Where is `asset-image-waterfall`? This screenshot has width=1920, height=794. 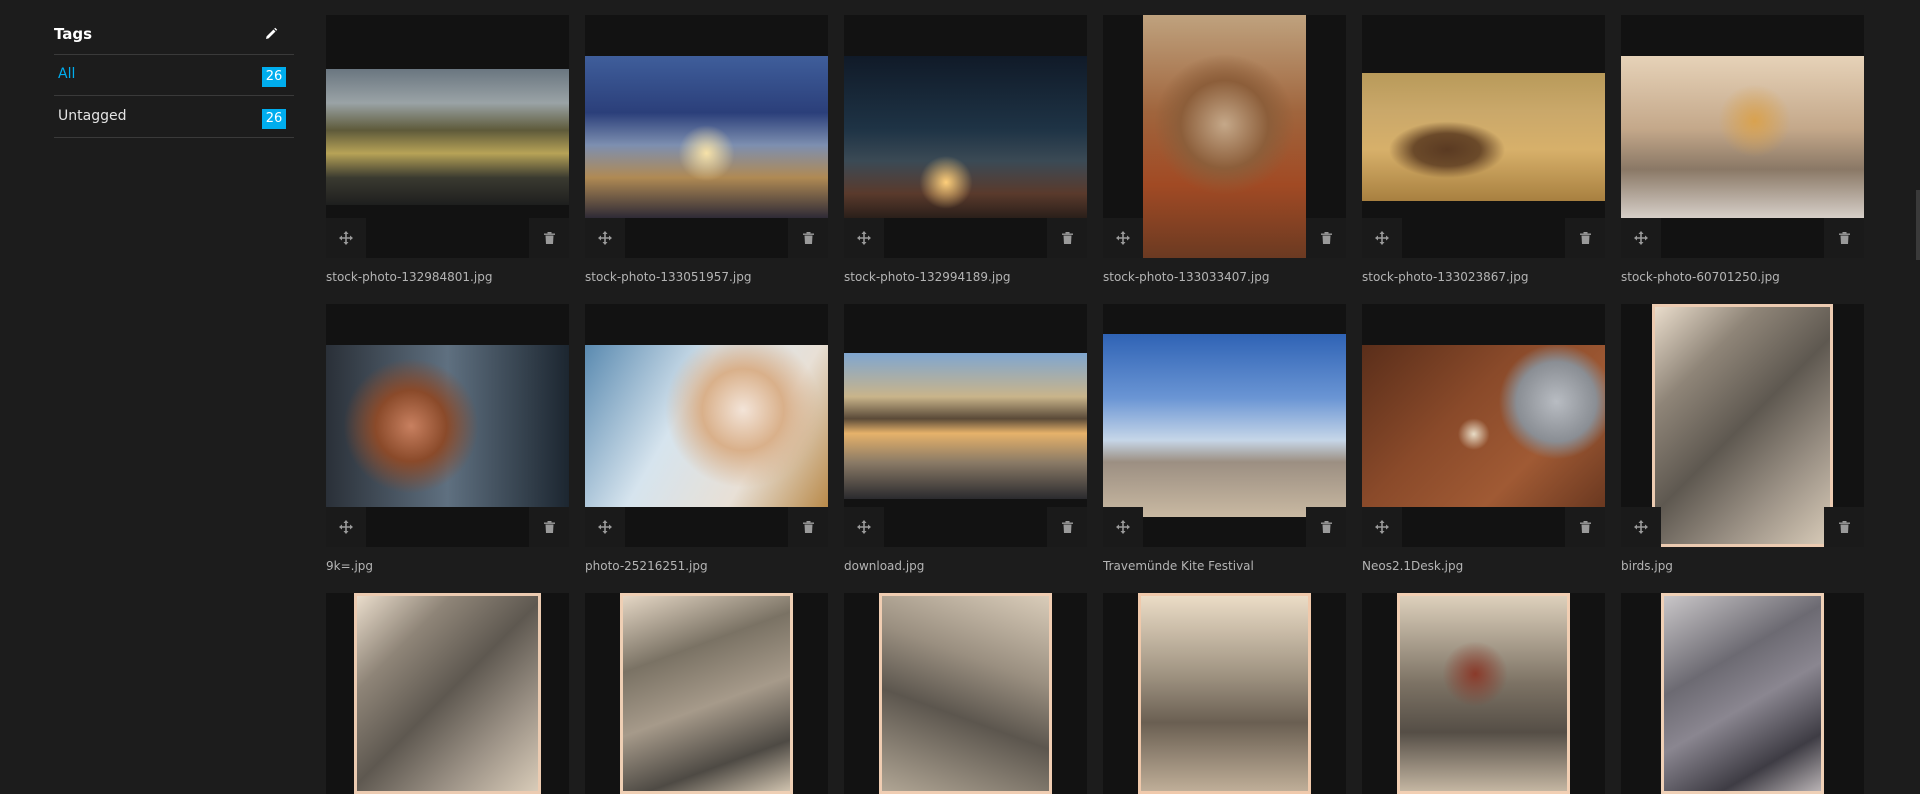
asset-image-waterfall is located at coordinates (447, 137).